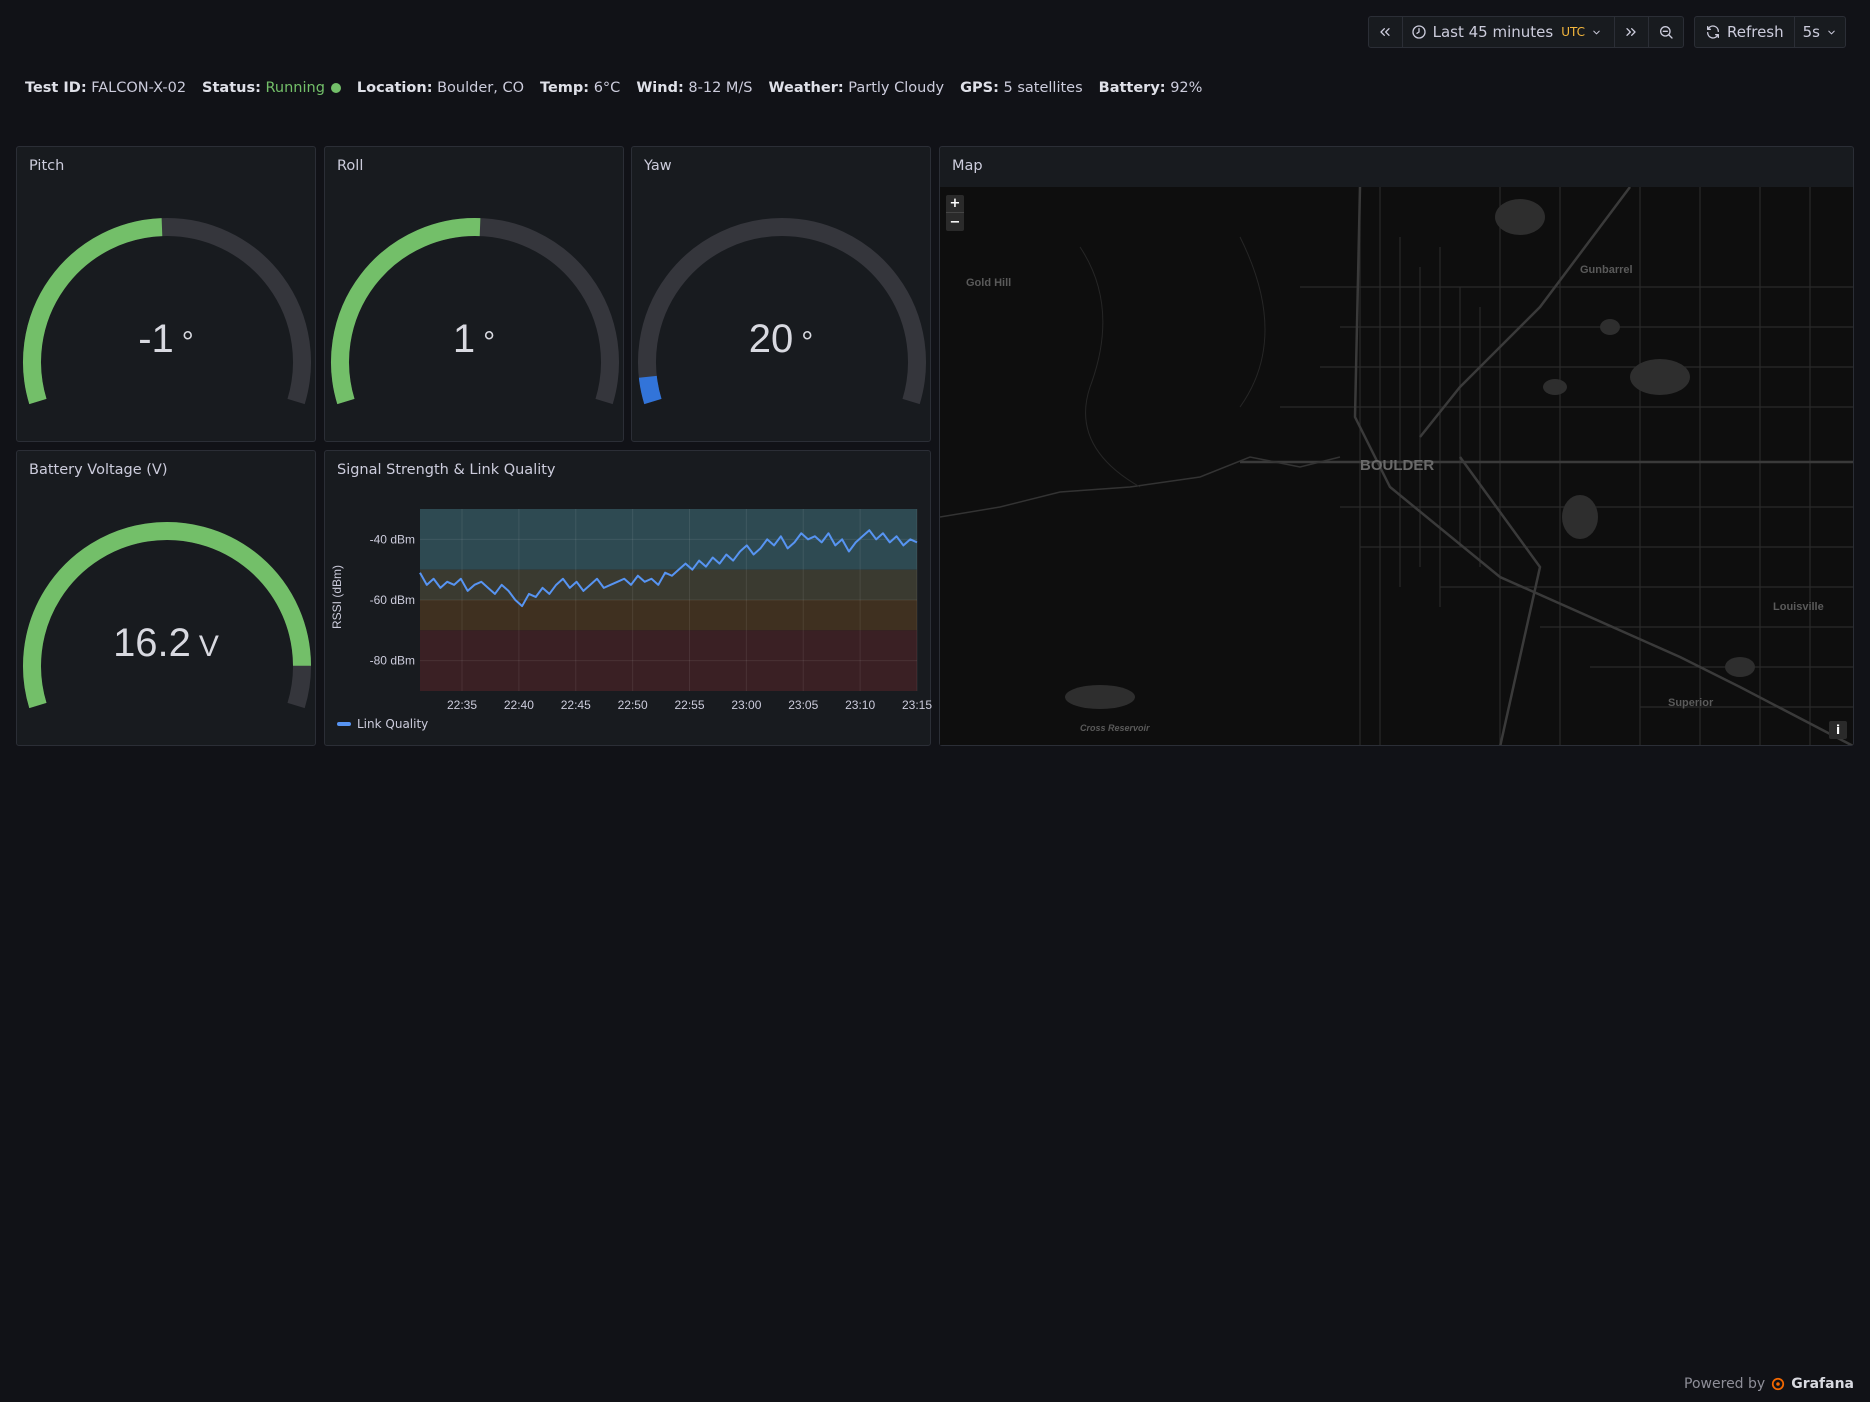 The height and width of the screenshot is (1402, 1870). Describe the element at coordinates (1725, 1384) in the screenshot. I see `powered-by-label: Powered by` at that location.